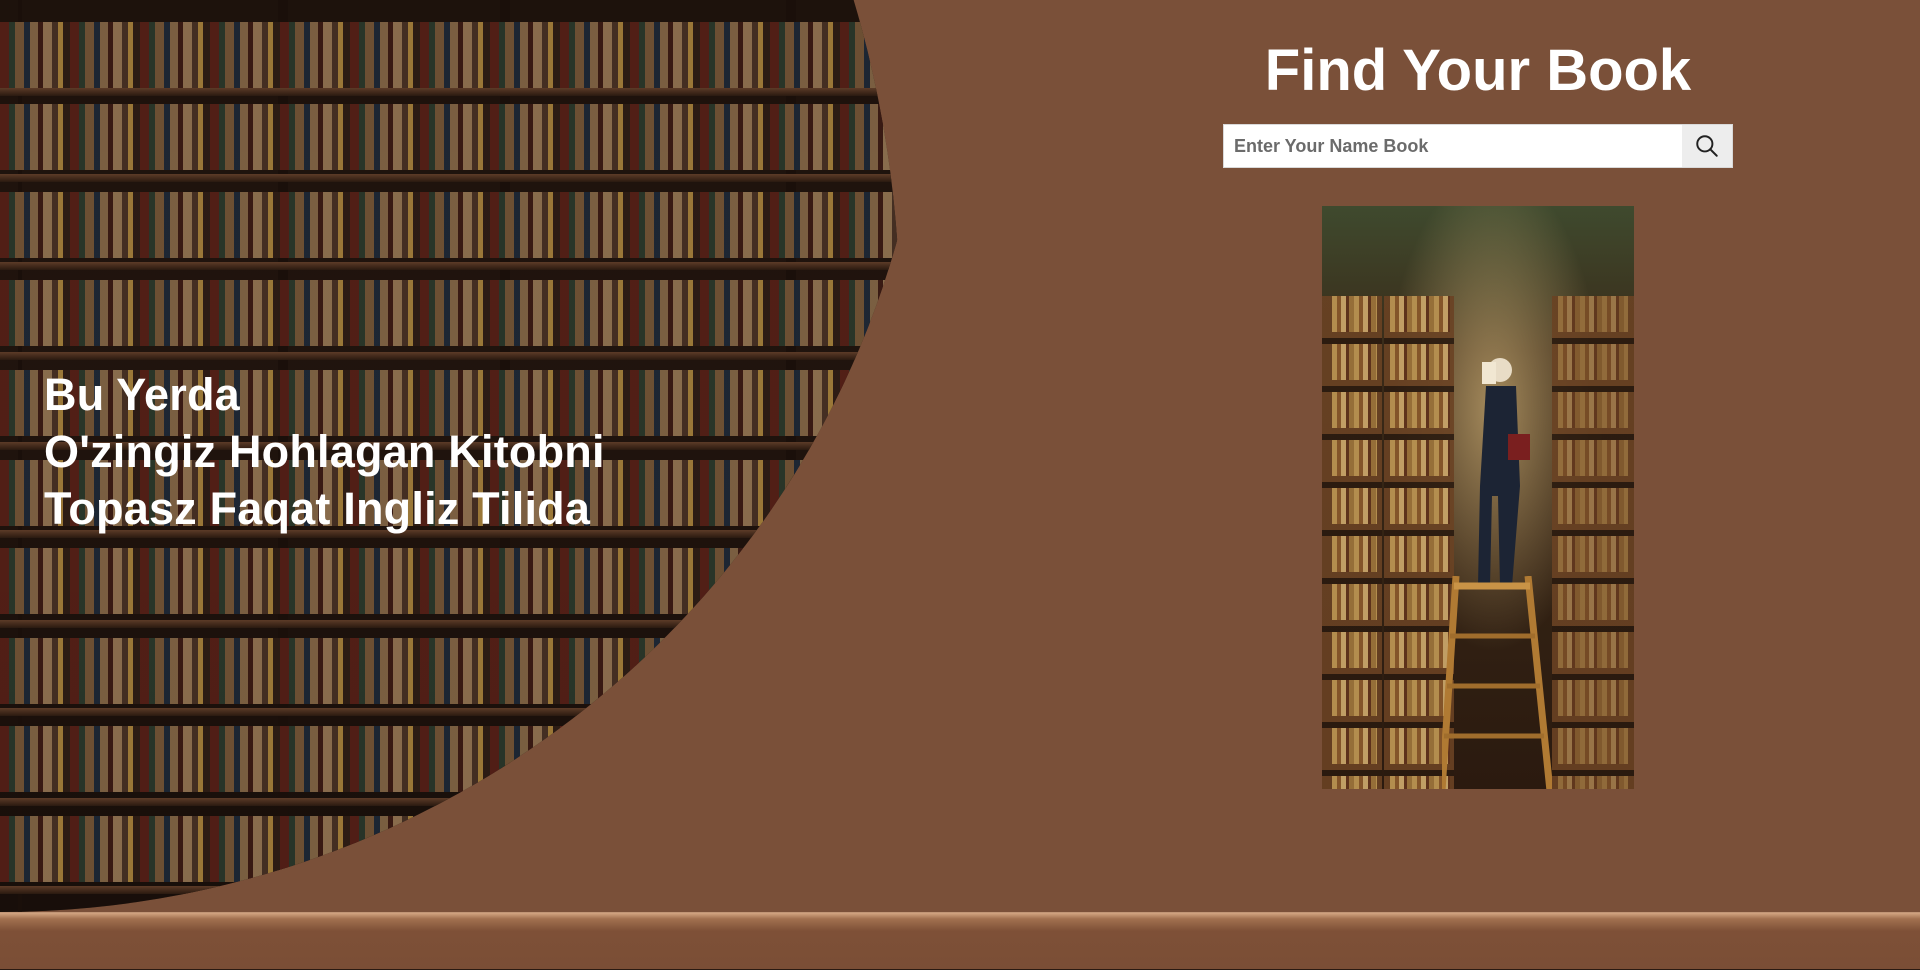 The height and width of the screenshot is (970, 1920). What do you see at coordinates (1504, 472) in the screenshot?
I see `reading-man-figure` at bounding box center [1504, 472].